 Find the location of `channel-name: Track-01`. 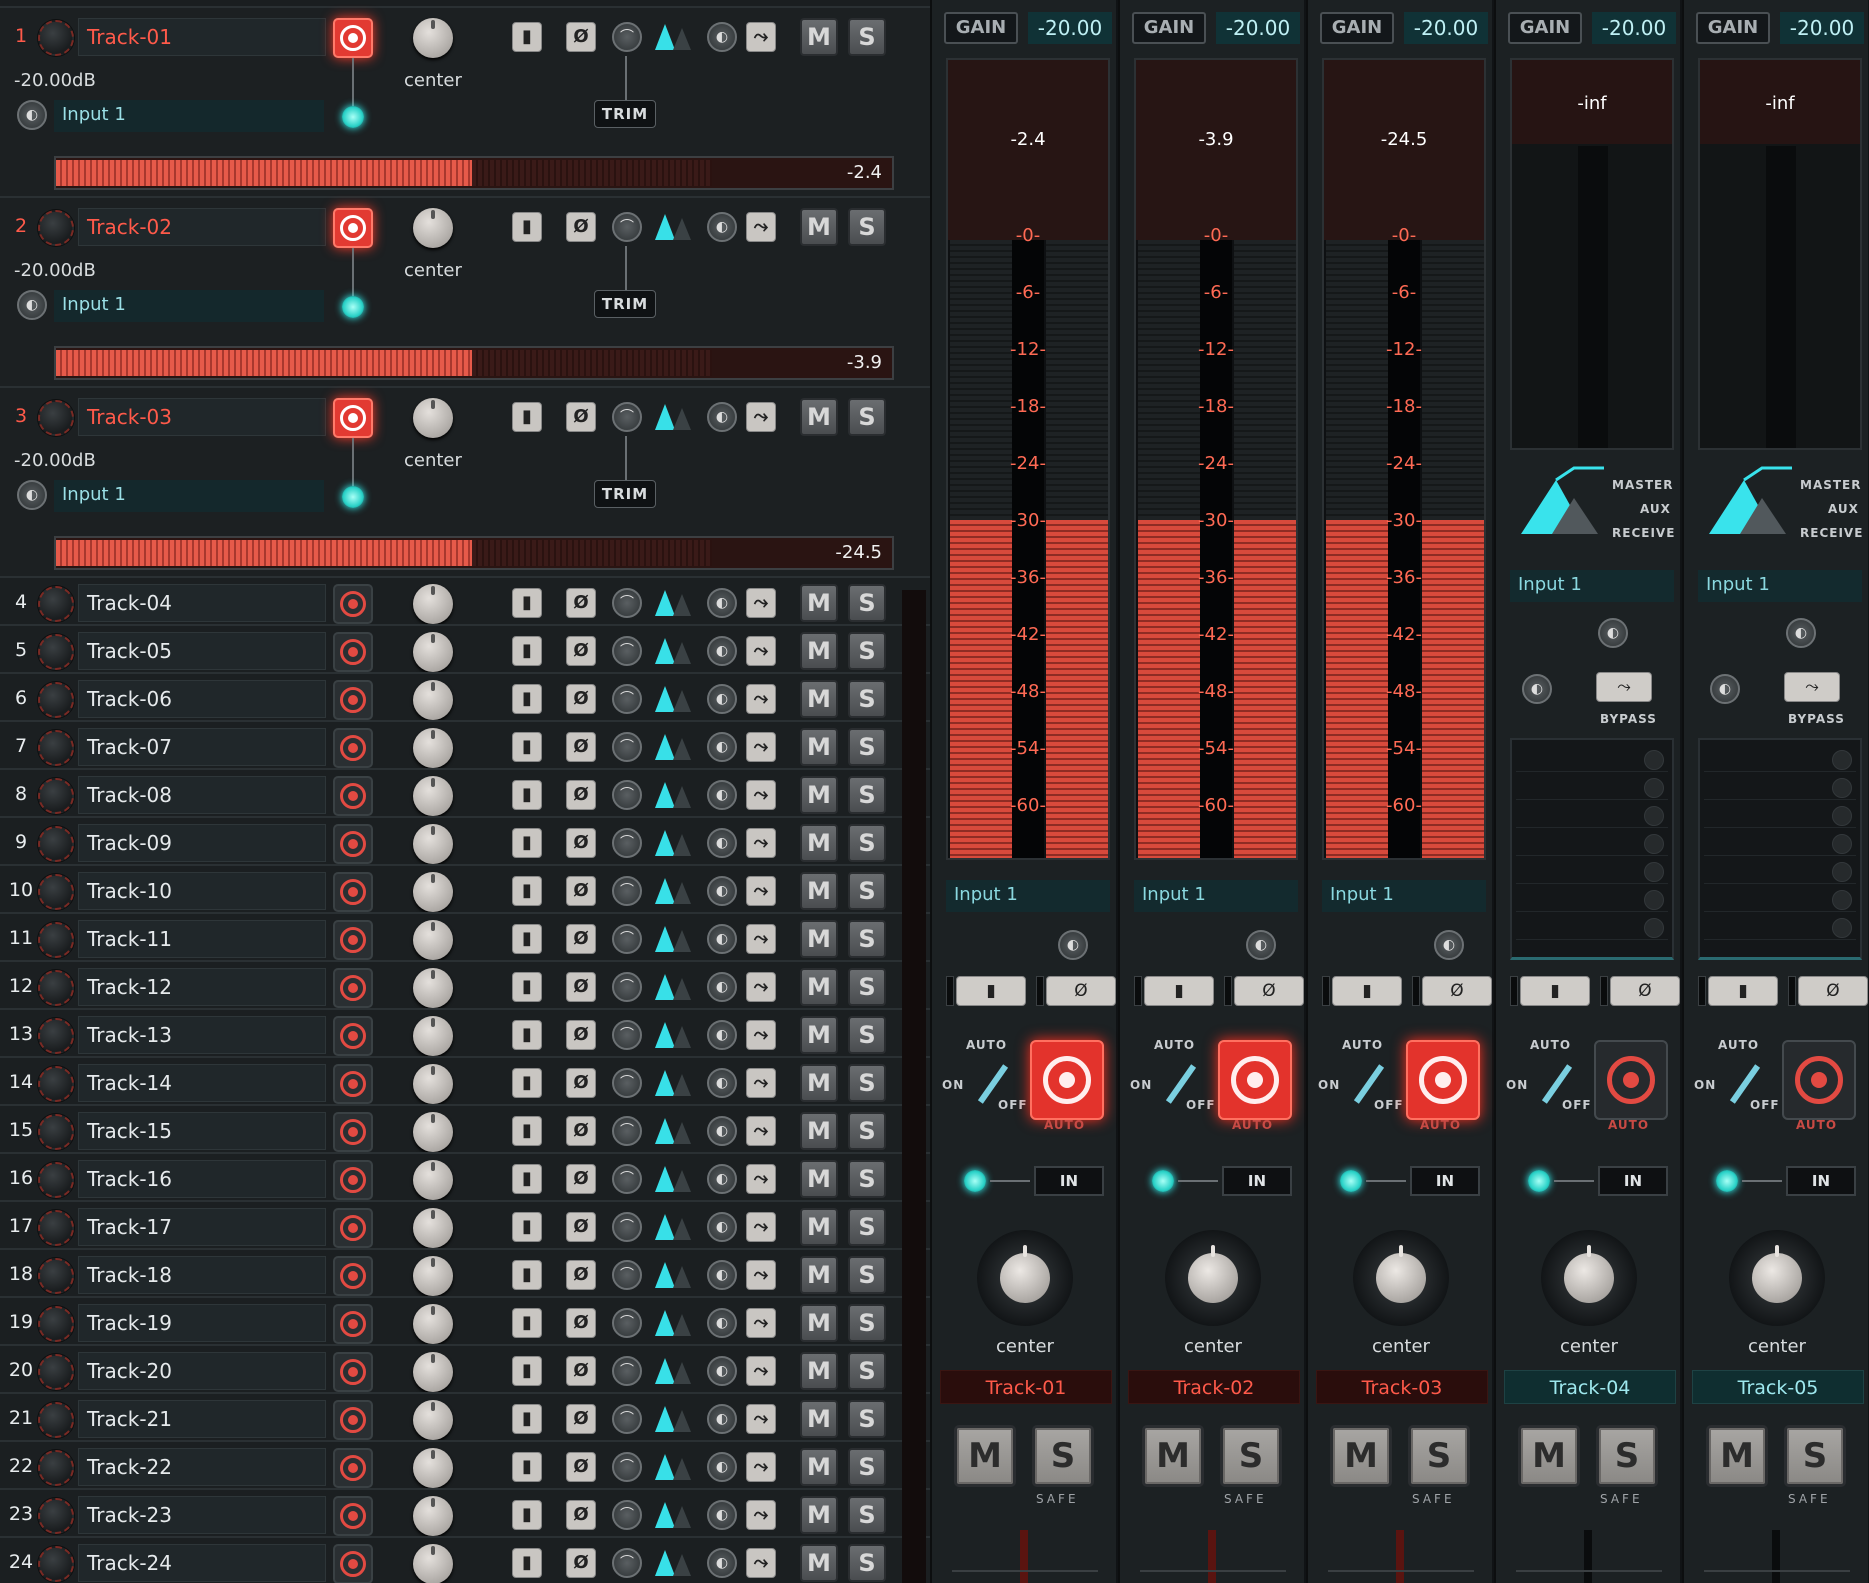

channel-name: Track-01 is located at coordinates (1026, 1387).